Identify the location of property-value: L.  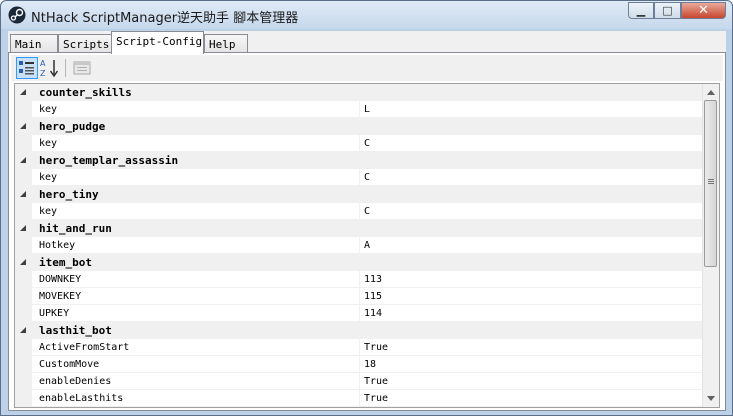
(367, 109).